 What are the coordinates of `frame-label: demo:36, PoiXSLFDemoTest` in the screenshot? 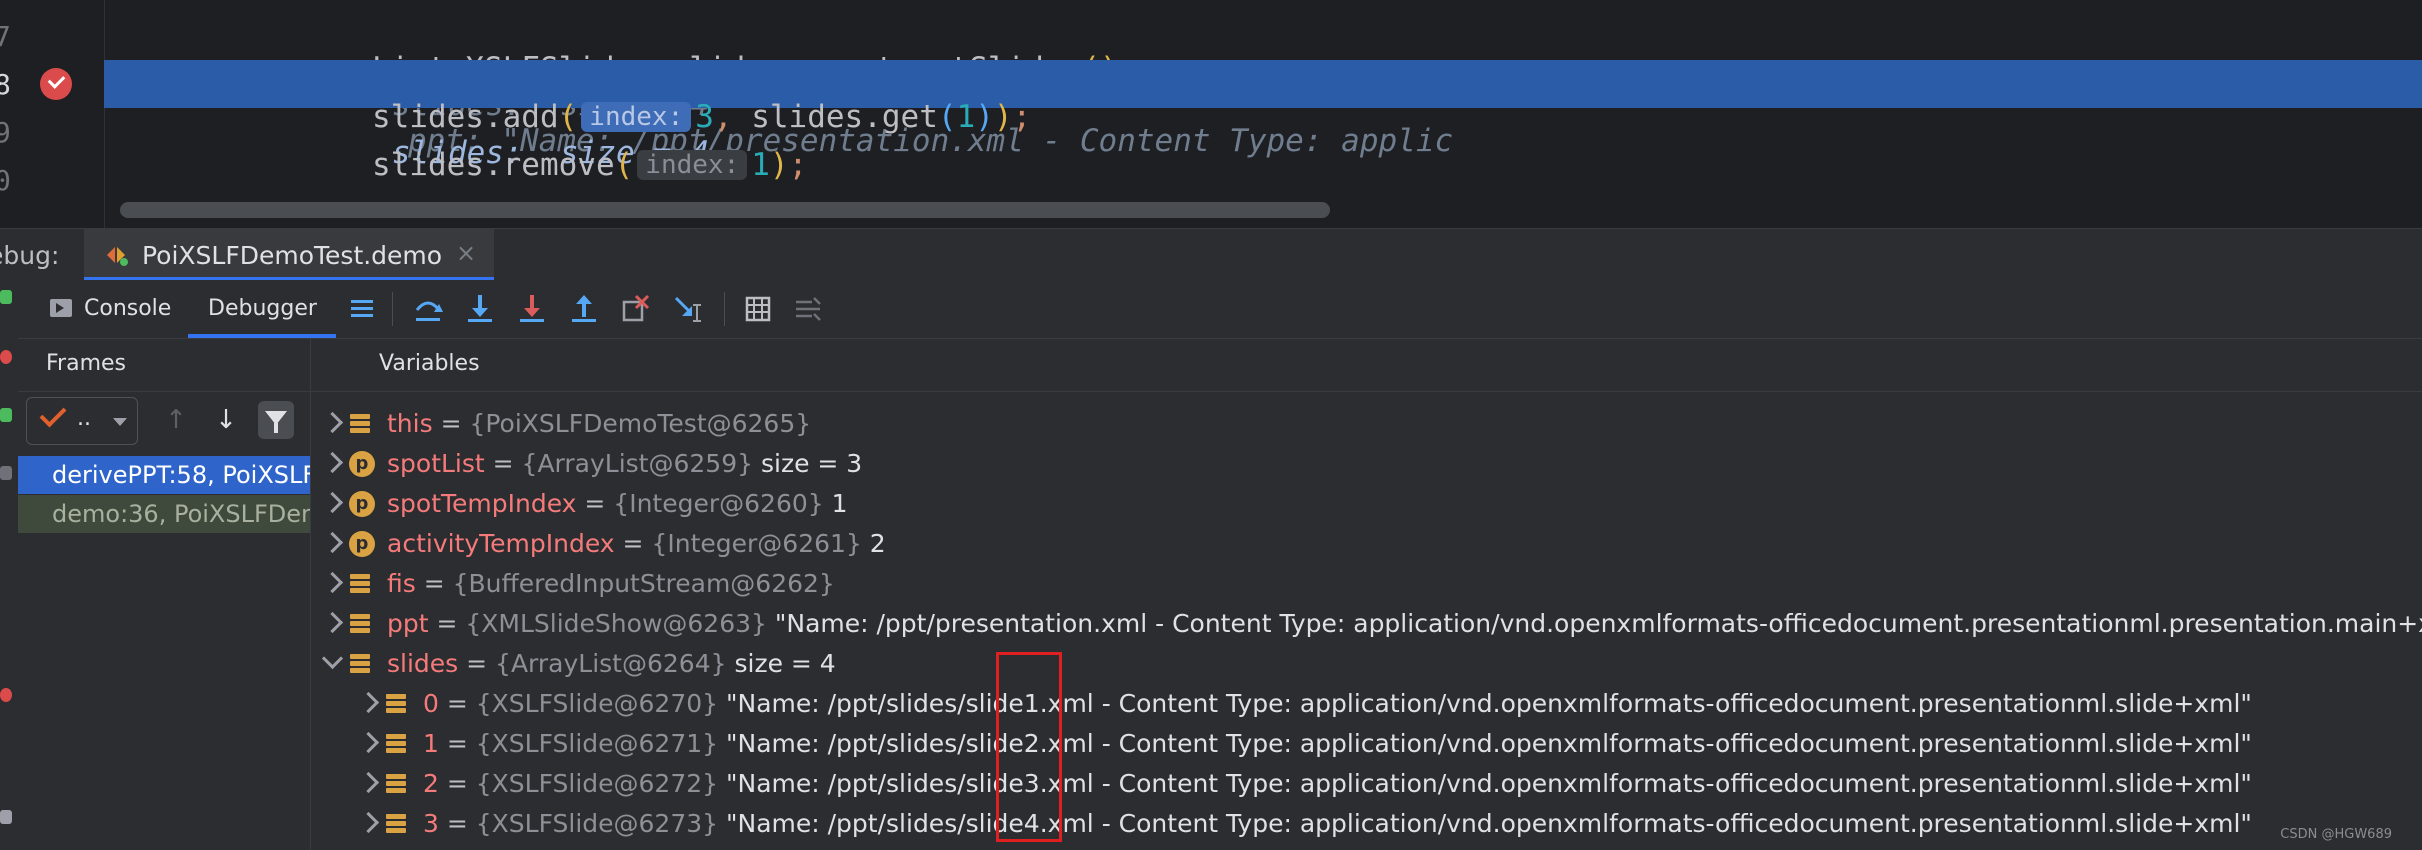 It's located at (181, 514).